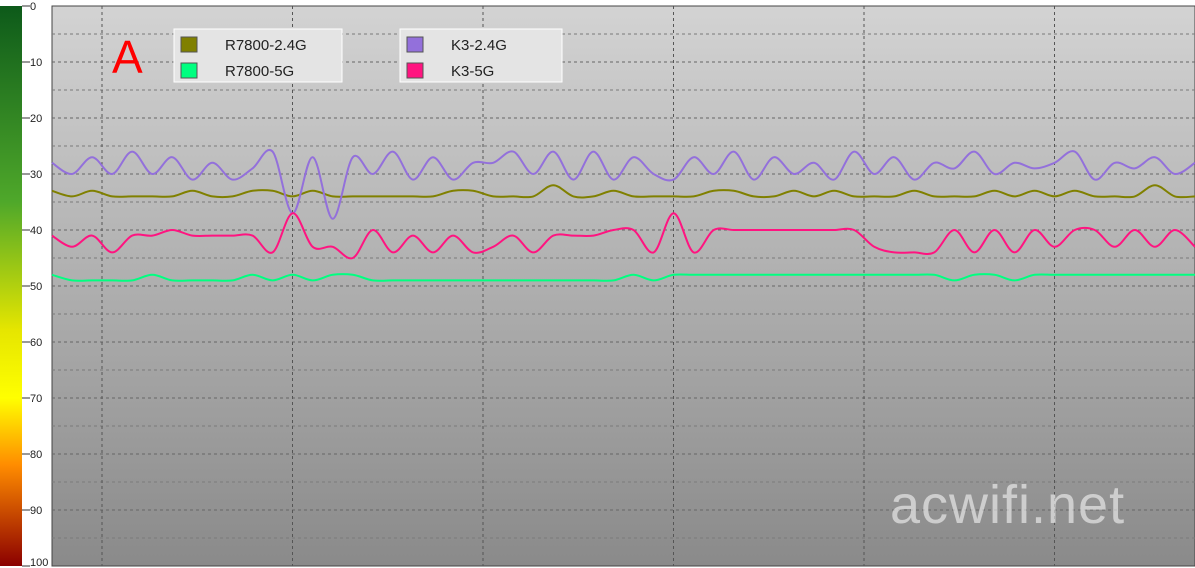  What do you see at coordinates (33, 7) in the screenshot?
I see `y-tick-label: 0` at bounding box center [33, 7].